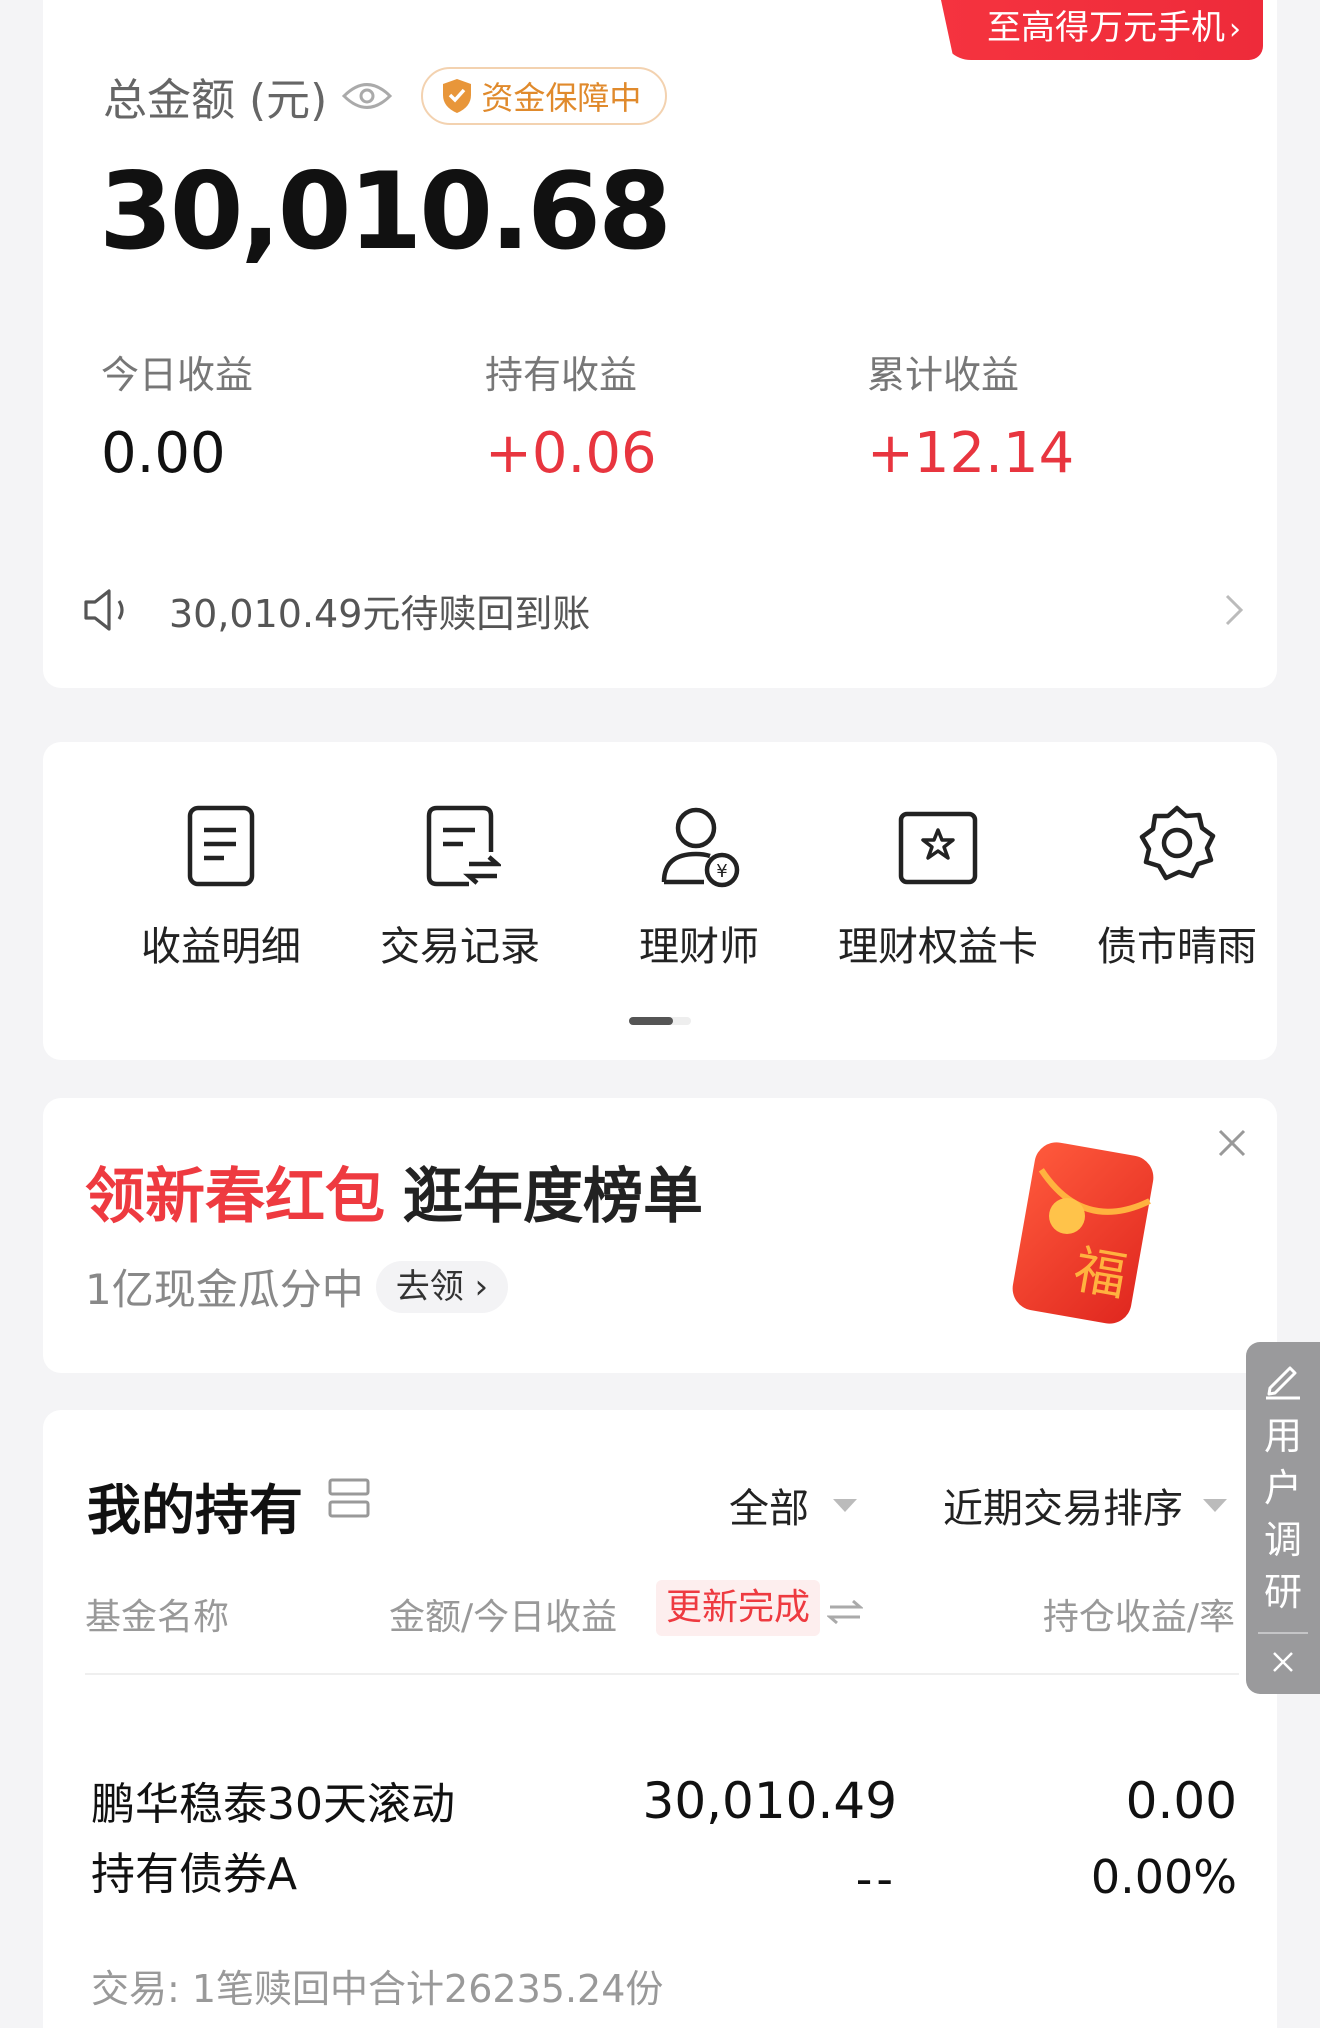 This screenshot has height=2028, width=1320. What do you see at coordinates (1283, 1514) in the screenshot?
I see `survey-label: 用 户 调 研` at bounding box center [1283, 1514].